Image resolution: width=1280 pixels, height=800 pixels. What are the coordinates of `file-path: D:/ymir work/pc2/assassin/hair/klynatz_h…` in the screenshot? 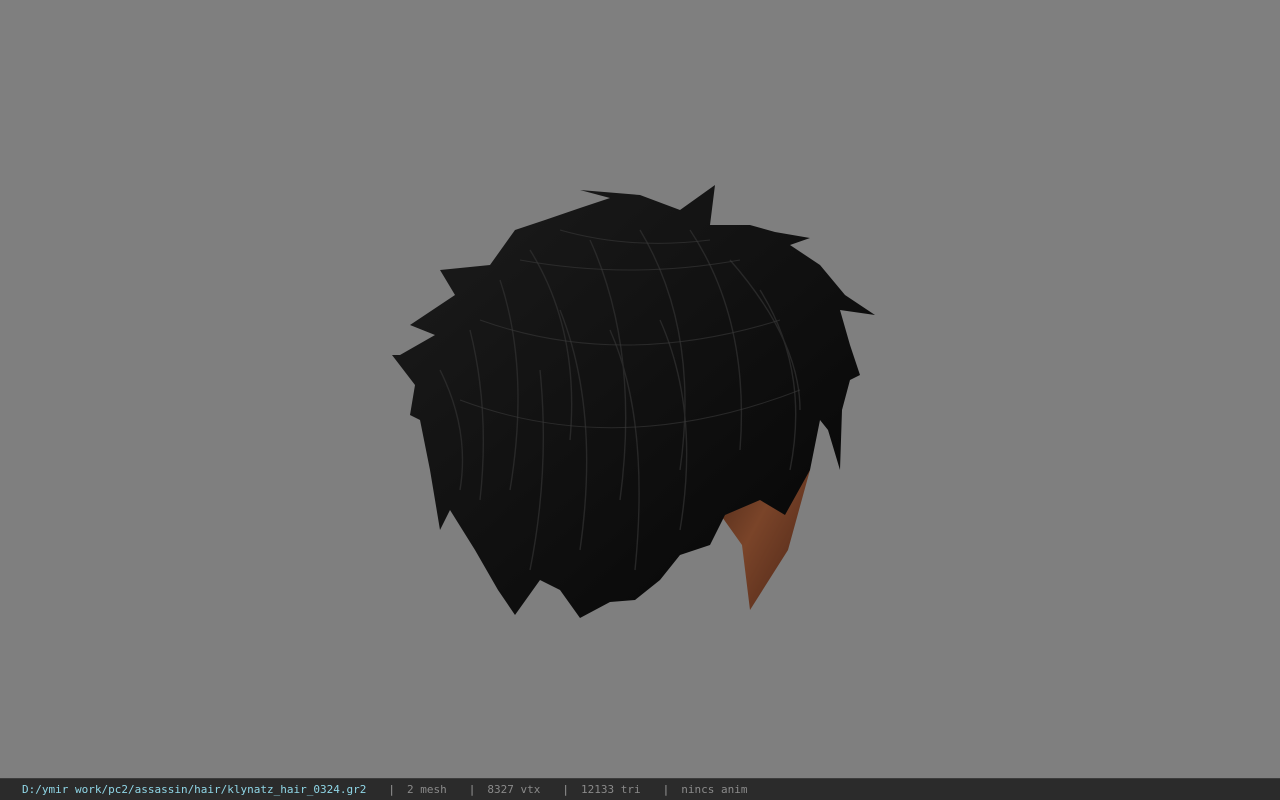 It's located at (194, 789).